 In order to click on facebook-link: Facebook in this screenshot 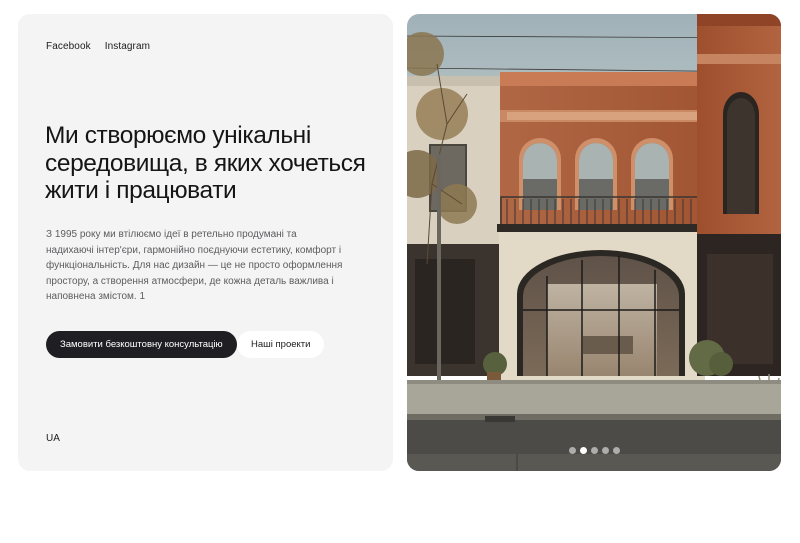, I will do `click(68, 46)`.